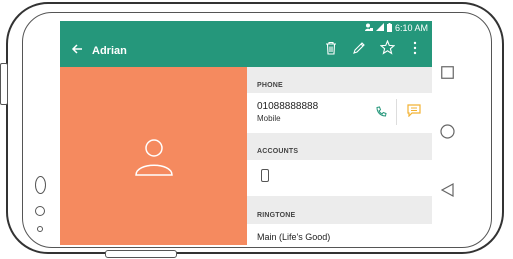 The height and width of the screenshot is (259, 513). What do you see at coordinates (447, 75) in the screenshot?
I see `recent-apps-icon` at bounding box center [447, 75].